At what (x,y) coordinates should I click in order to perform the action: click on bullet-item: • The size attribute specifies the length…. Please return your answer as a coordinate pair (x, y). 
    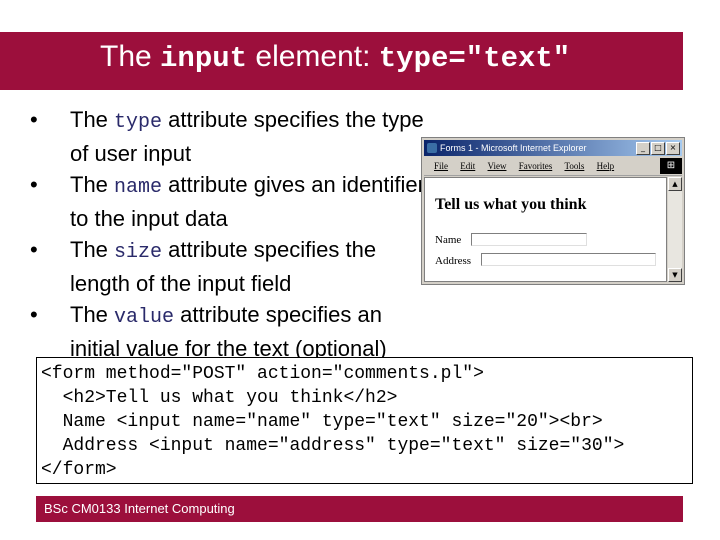
    Looking at the image, I should click on (230, 266).